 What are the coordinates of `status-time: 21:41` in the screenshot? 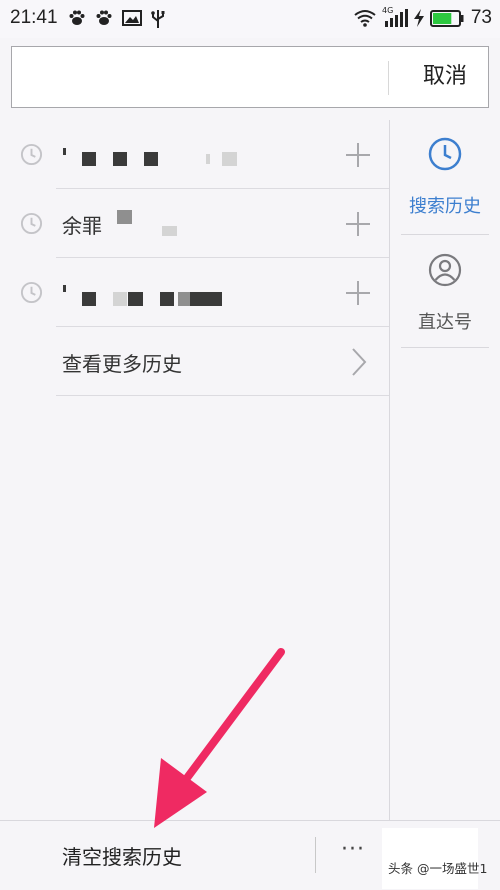 It's located at (34, 17).